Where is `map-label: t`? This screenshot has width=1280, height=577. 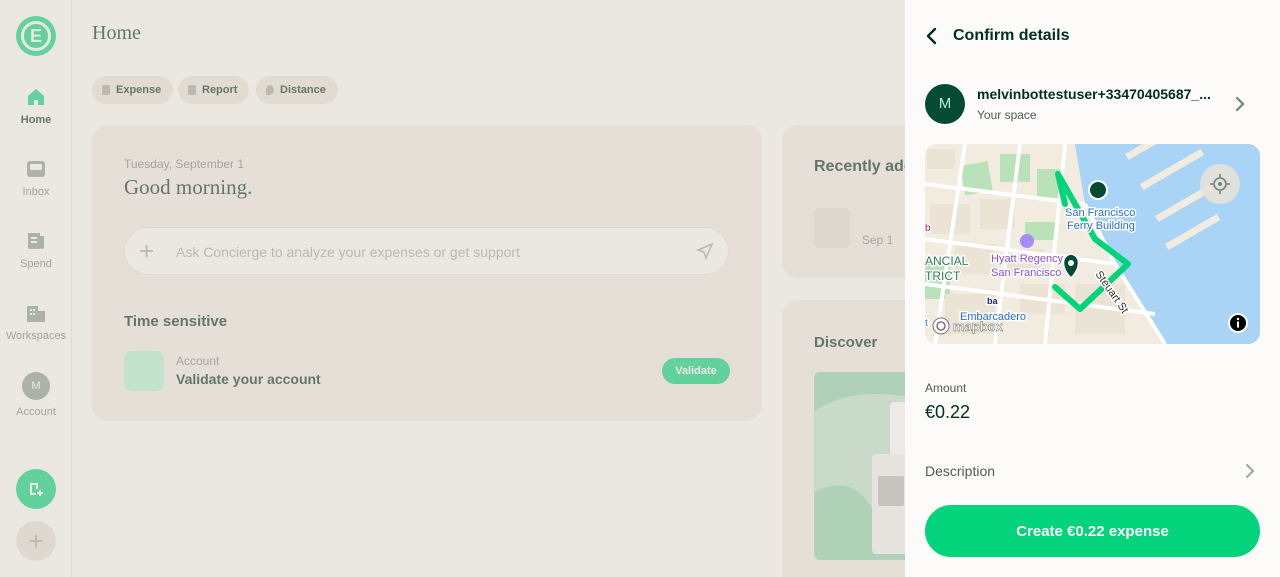 map-label: t is located at coordinates (926, 323).